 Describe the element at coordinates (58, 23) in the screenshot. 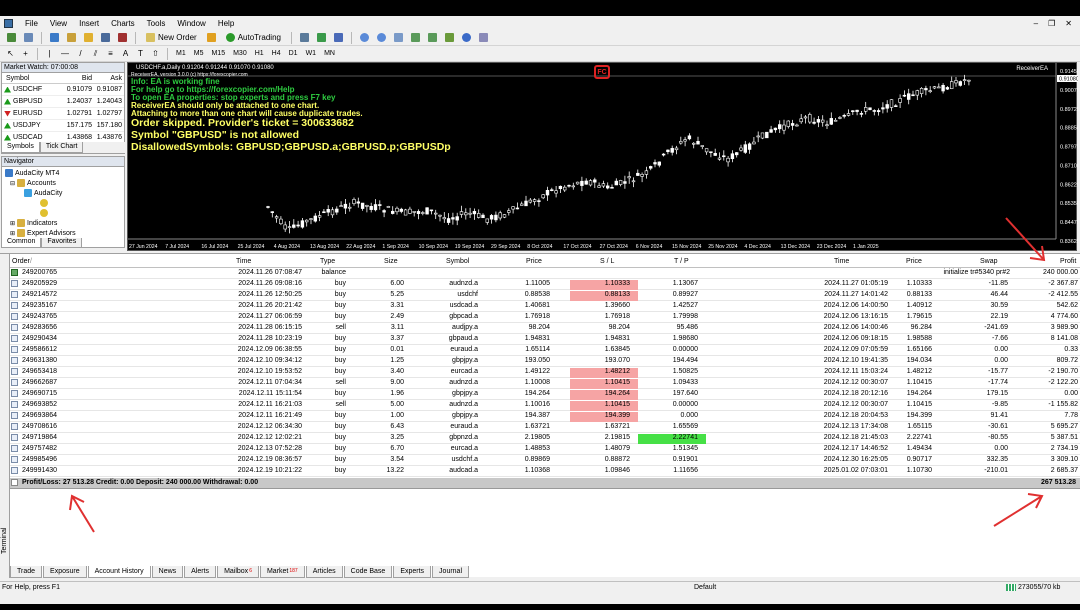

I see `menu-view: View` at that location.